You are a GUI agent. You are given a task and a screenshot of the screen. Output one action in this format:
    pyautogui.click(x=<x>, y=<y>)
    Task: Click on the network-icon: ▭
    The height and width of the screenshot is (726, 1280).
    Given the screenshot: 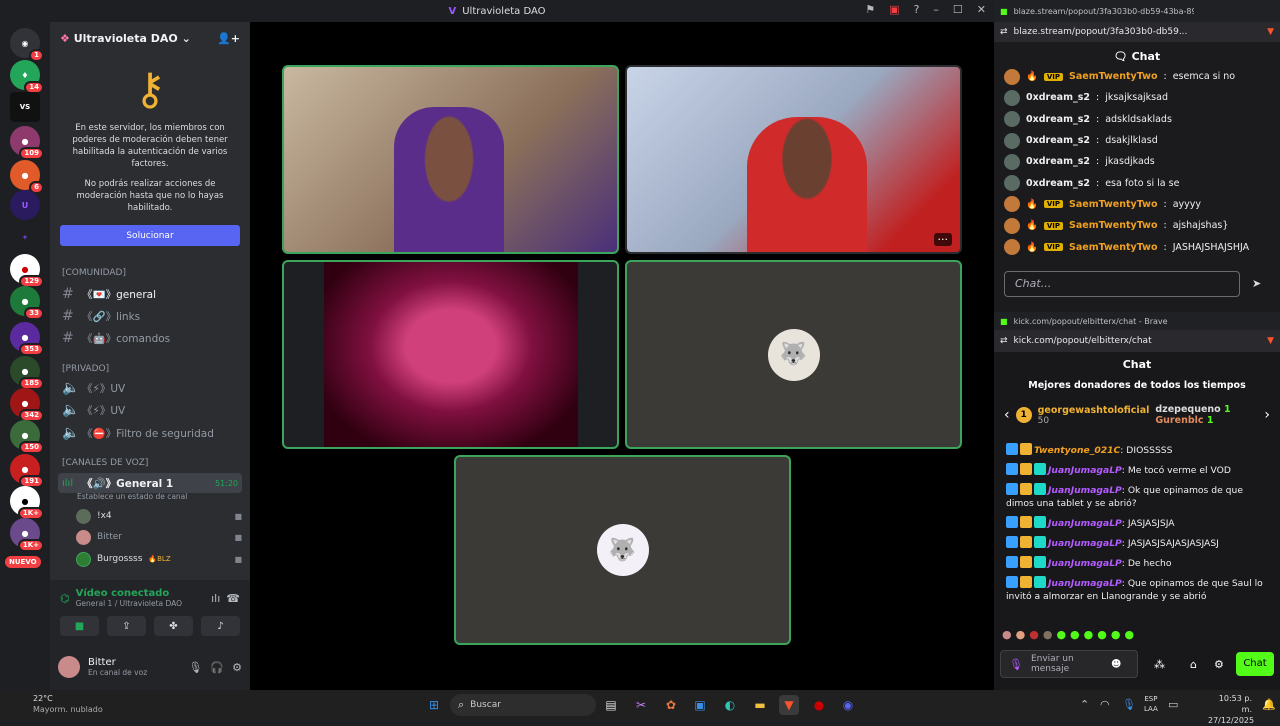 What is the action you would take?
    pyautogui.click(x=1173, y=704)
    